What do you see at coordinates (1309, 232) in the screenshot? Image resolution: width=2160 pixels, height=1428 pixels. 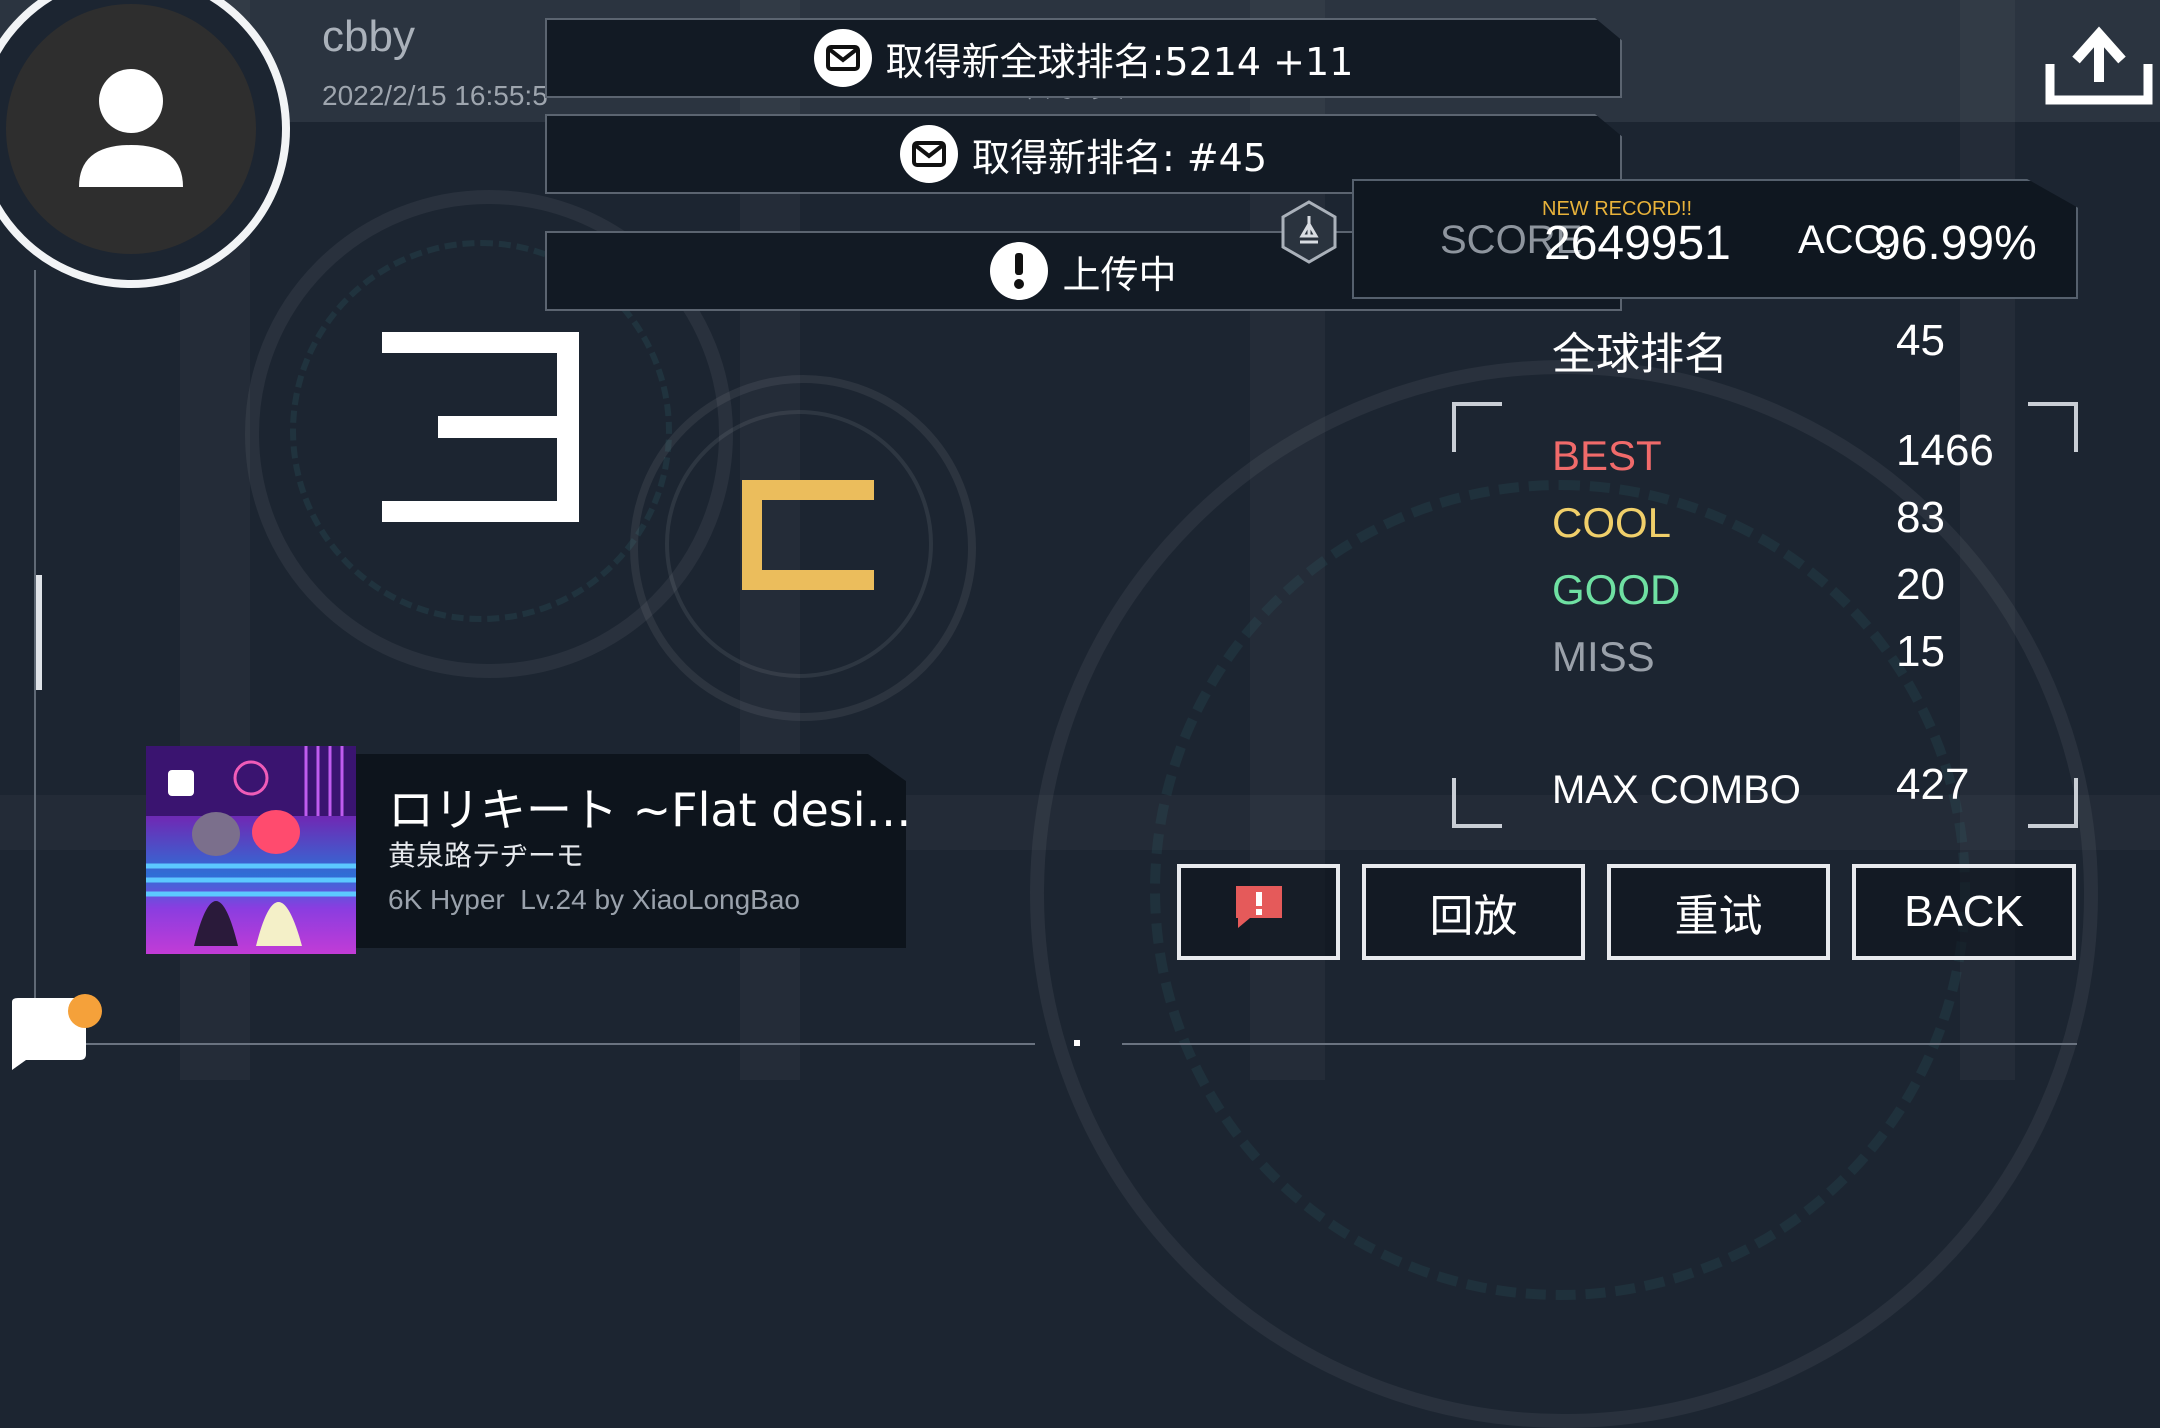 I see `rank-badge-icon` at bounding box center [1309, 232].